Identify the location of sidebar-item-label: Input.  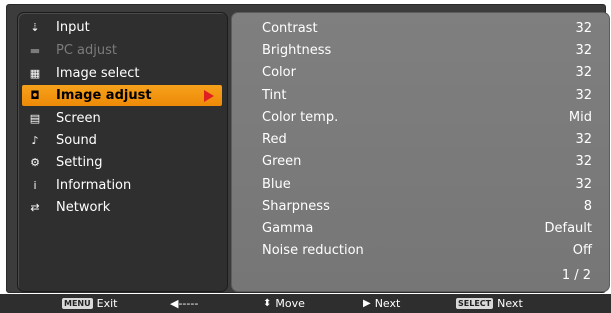
(73, 27).